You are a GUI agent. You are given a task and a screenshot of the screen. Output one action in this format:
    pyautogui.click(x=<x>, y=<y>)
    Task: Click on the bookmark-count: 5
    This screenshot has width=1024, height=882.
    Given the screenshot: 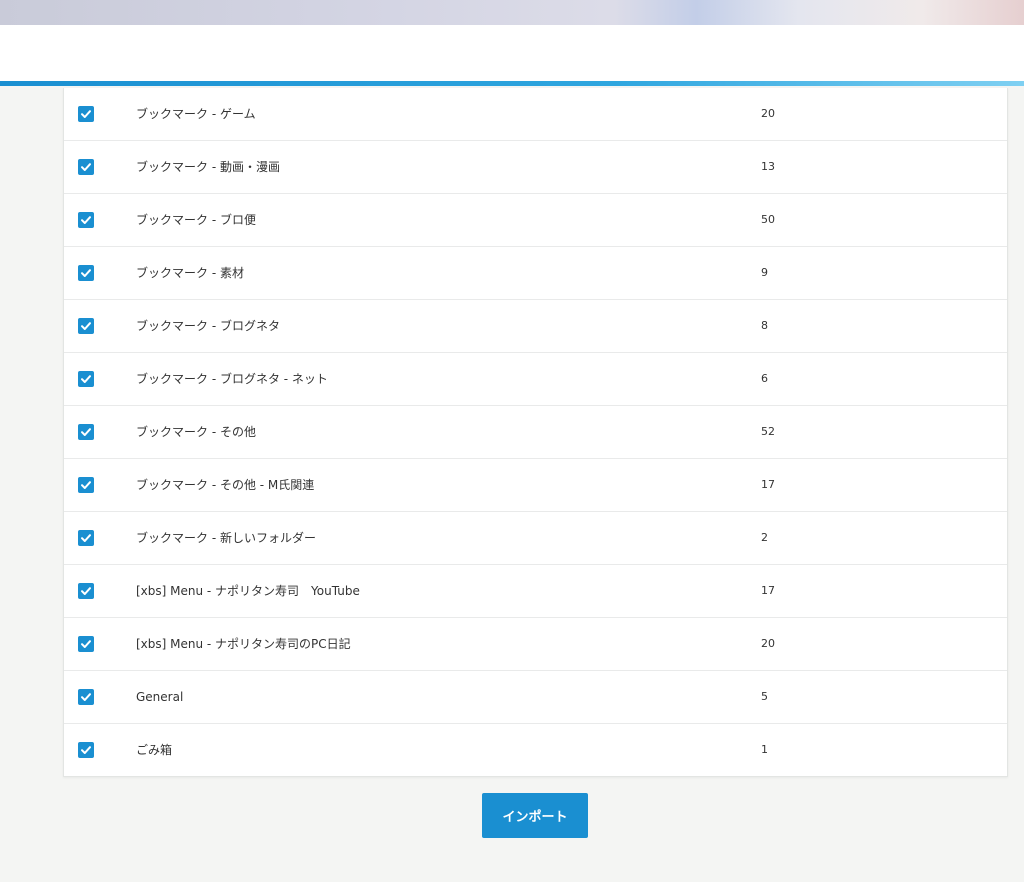 What is the action you would take?
    pyautogui.click(x=764, y=696)
    